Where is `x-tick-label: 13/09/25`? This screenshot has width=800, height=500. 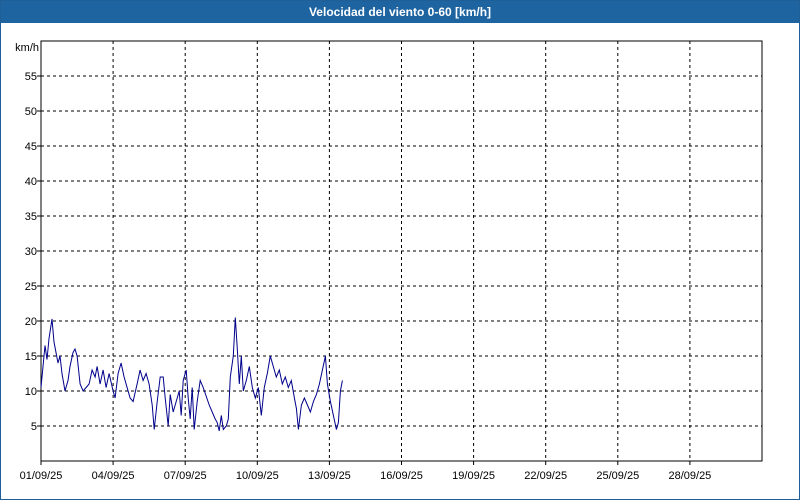
x-tick-label: 13/09/25 is located at coordinates (329, 476).